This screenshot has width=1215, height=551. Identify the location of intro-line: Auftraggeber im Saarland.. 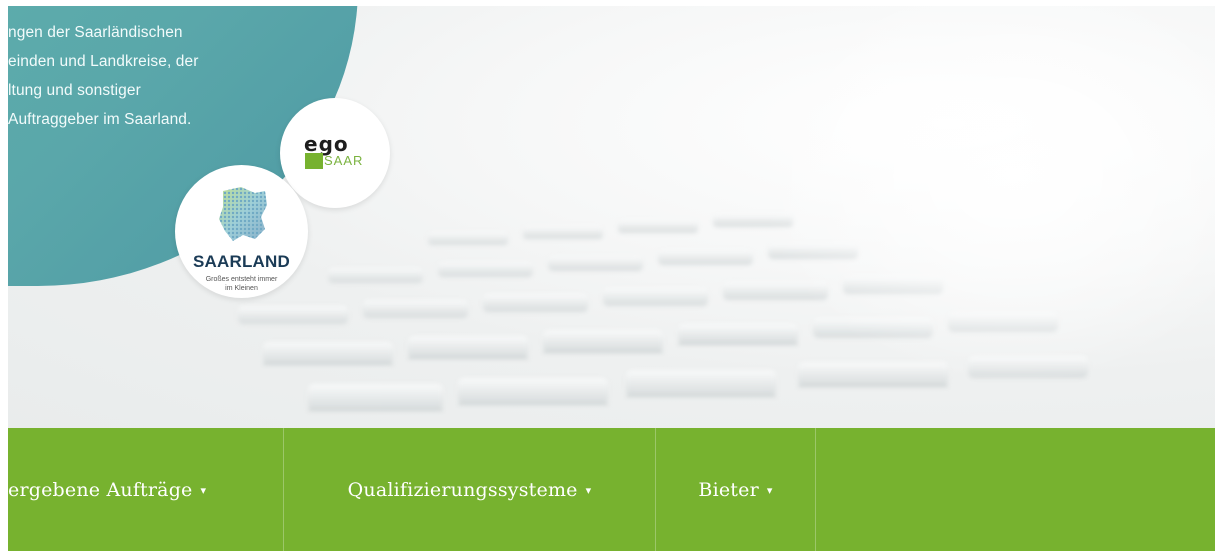
(100, 119).